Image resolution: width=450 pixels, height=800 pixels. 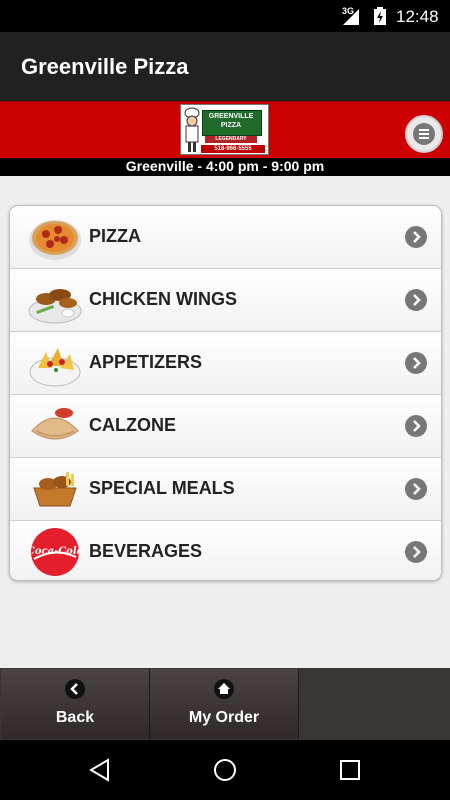 What do you see at coordinates (75, 717) in the screenshot?
I see `back-label: Back` at bounding box center [75, 717].